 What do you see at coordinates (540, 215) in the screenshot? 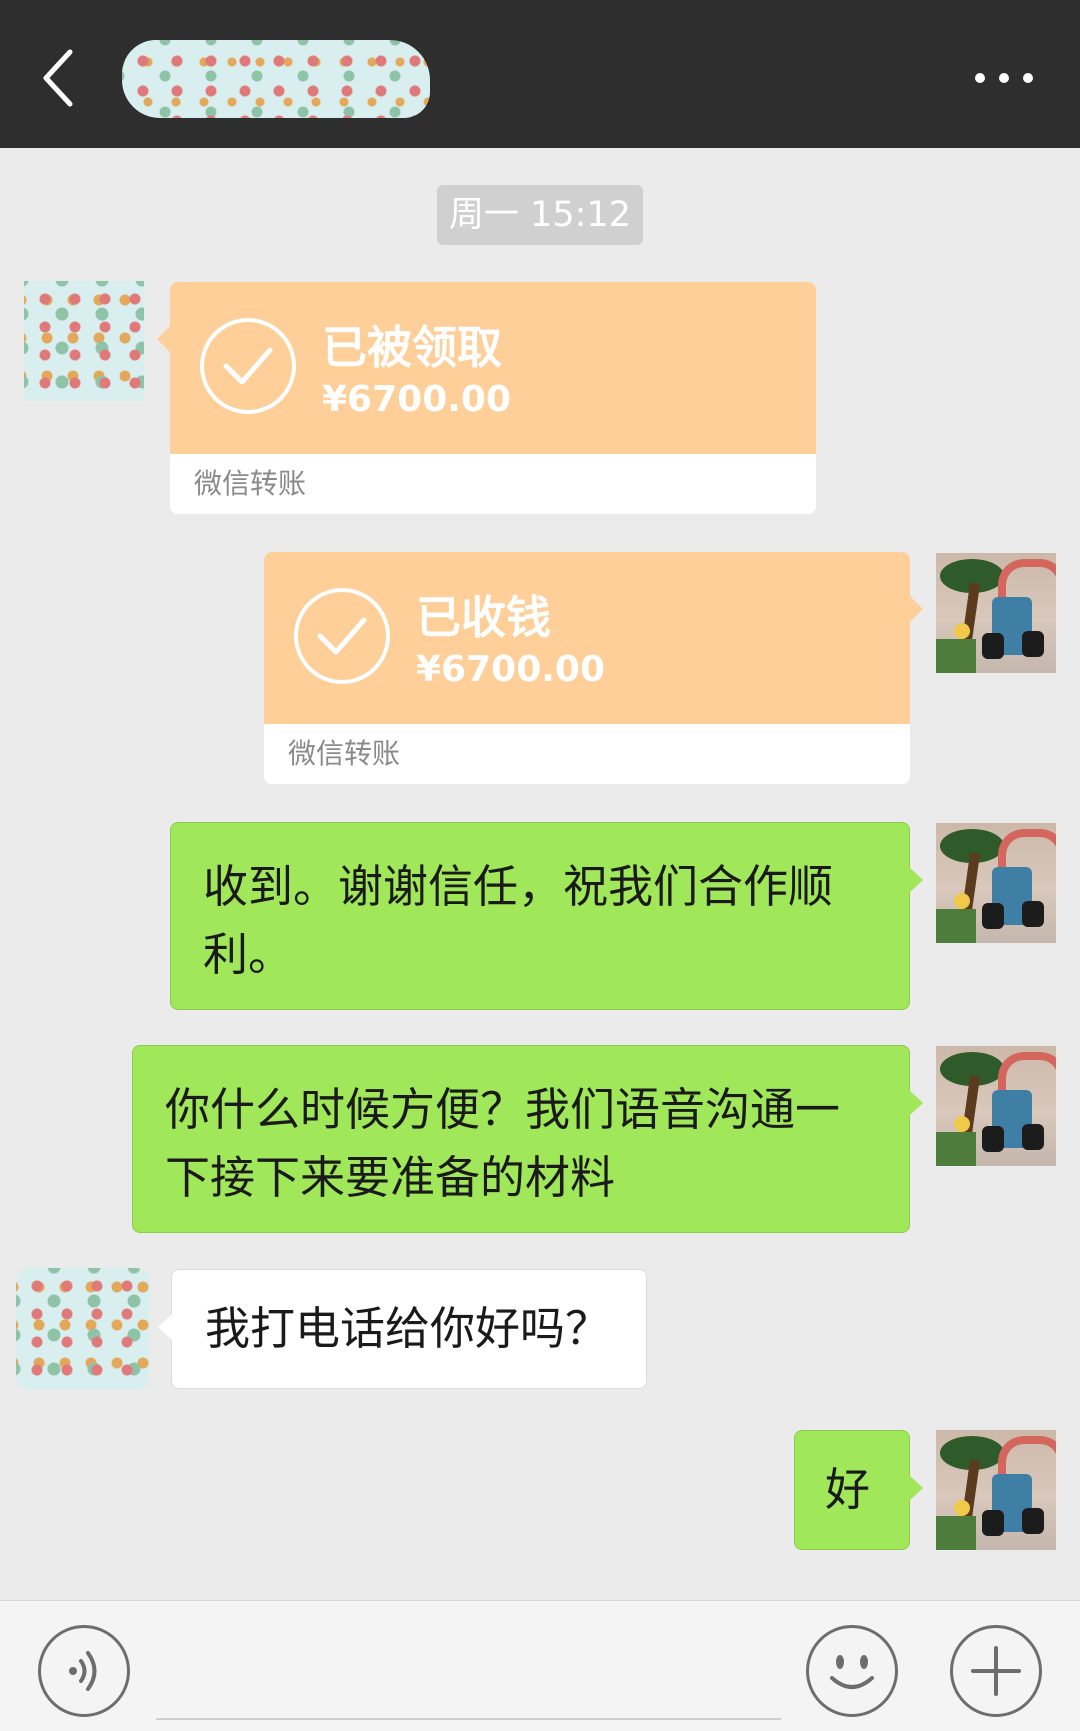
I see `timestamp-label: 周一 15:12` at bounding box center [540, 215].